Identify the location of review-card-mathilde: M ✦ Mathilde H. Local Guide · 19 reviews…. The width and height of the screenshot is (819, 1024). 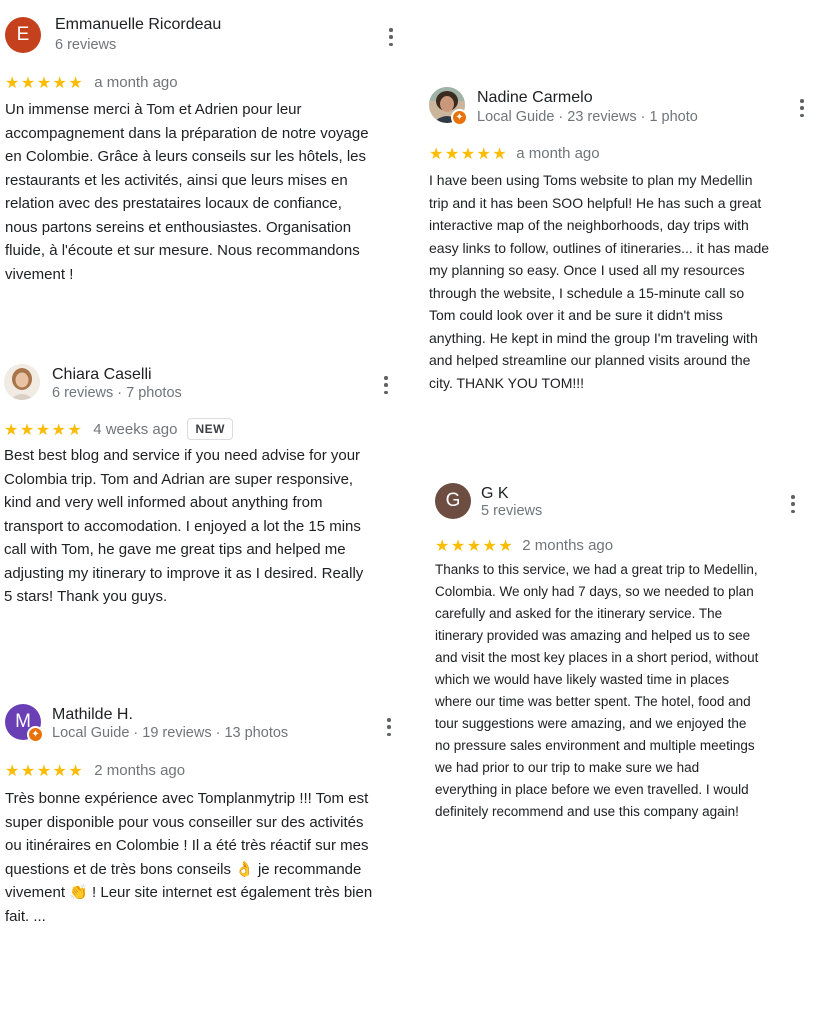
(205, 819).